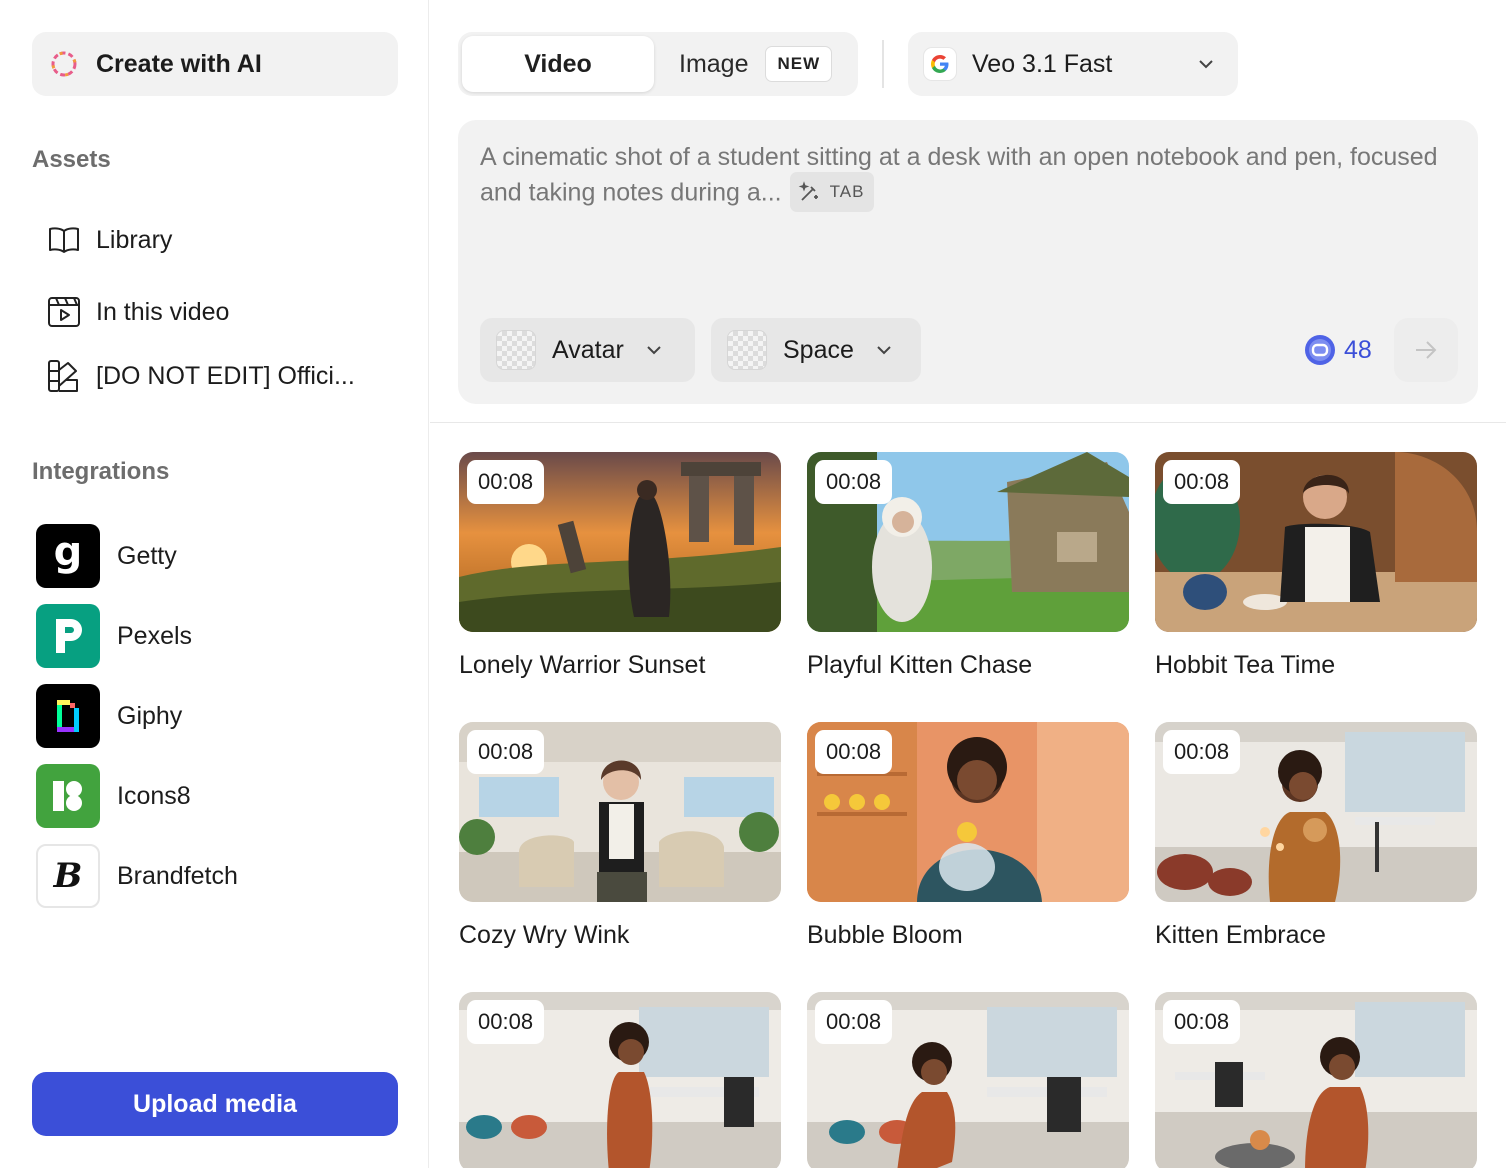 This screenshot has height=1168, width=1506. What do you see at coordinates (883, 64) in the screenshot?
I see `toolbar-divider` at bounding box center [883, 64].